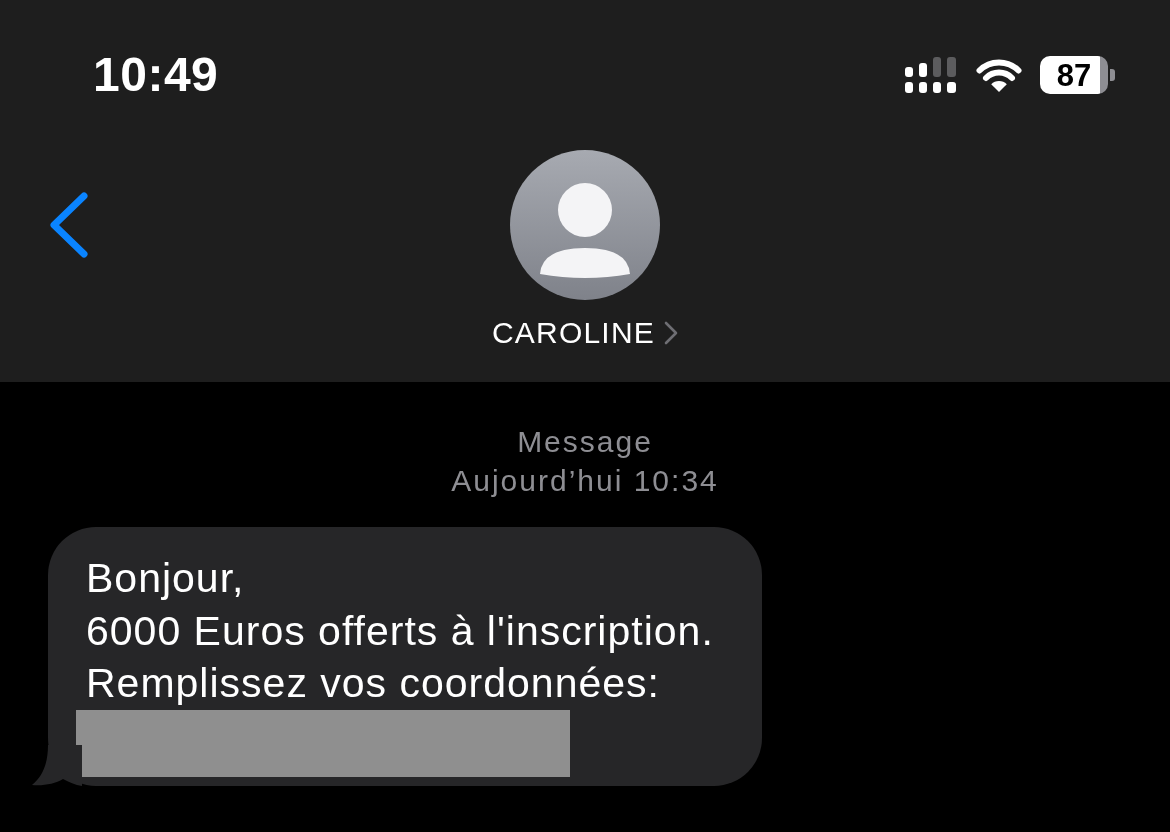  I want to click on back-button, so click(69, 225).